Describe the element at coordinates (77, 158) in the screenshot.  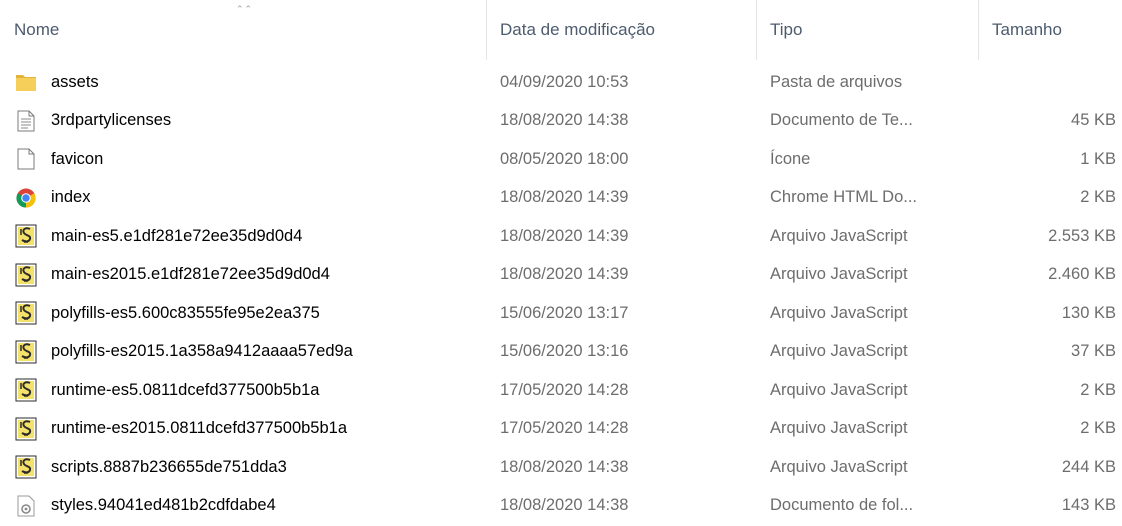
I see `file-name: favicon` at that location.